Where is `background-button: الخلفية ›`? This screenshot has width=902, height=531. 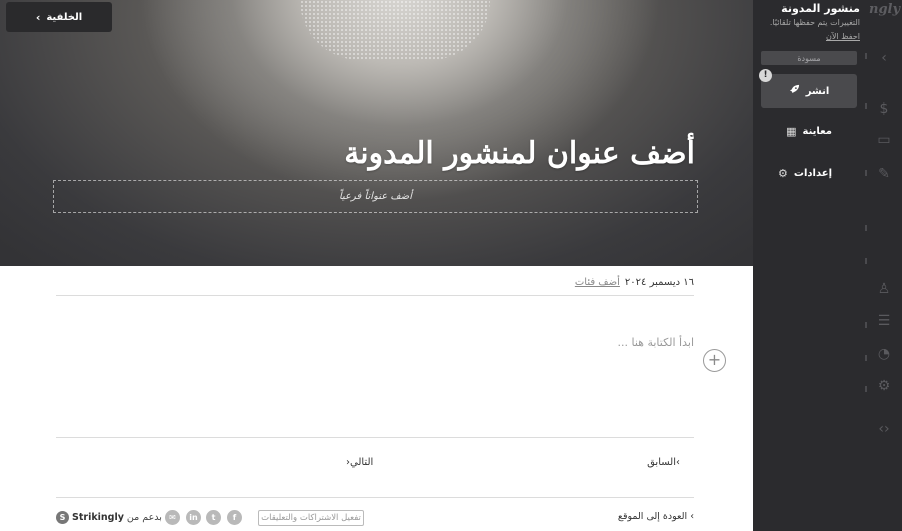
background-button: الخلفية › is located at coordinates (59, 17).